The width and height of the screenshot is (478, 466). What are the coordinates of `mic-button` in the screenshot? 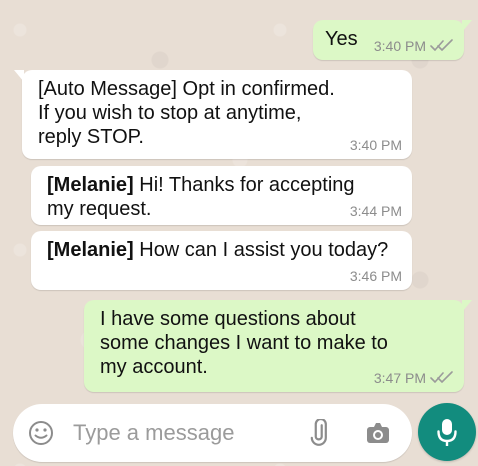 It's located at (447, 432).